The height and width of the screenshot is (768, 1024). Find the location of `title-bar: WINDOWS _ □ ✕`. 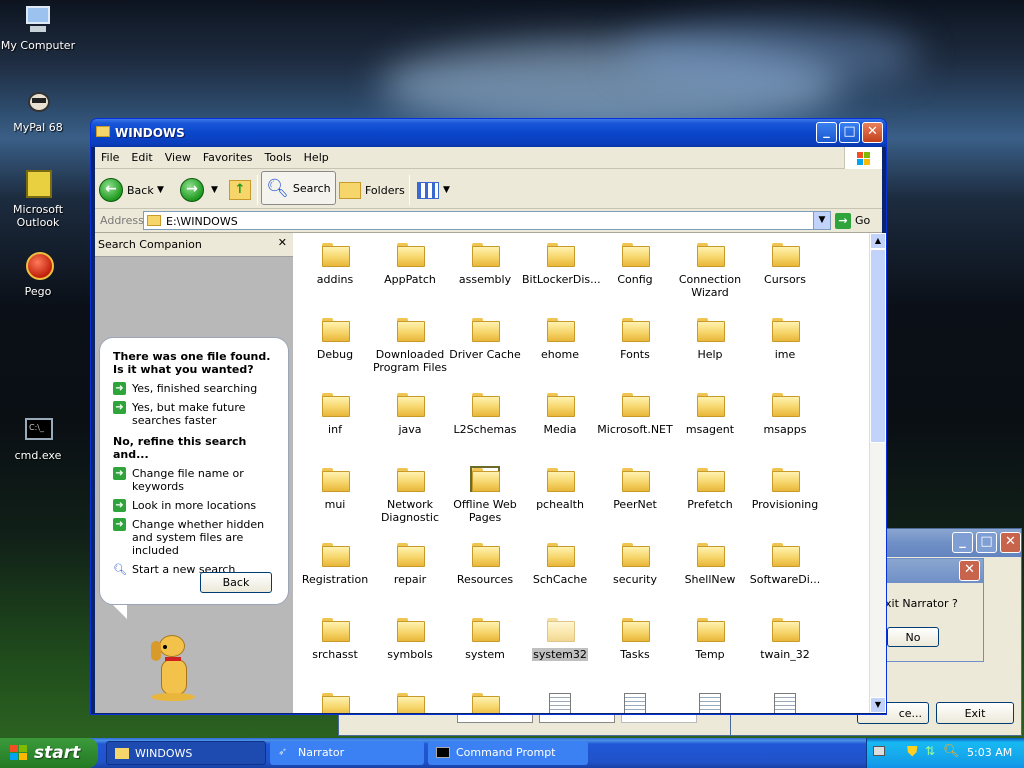

title-bar: WINDOWS _ □ ✕ is located at coordinates (488, 133).